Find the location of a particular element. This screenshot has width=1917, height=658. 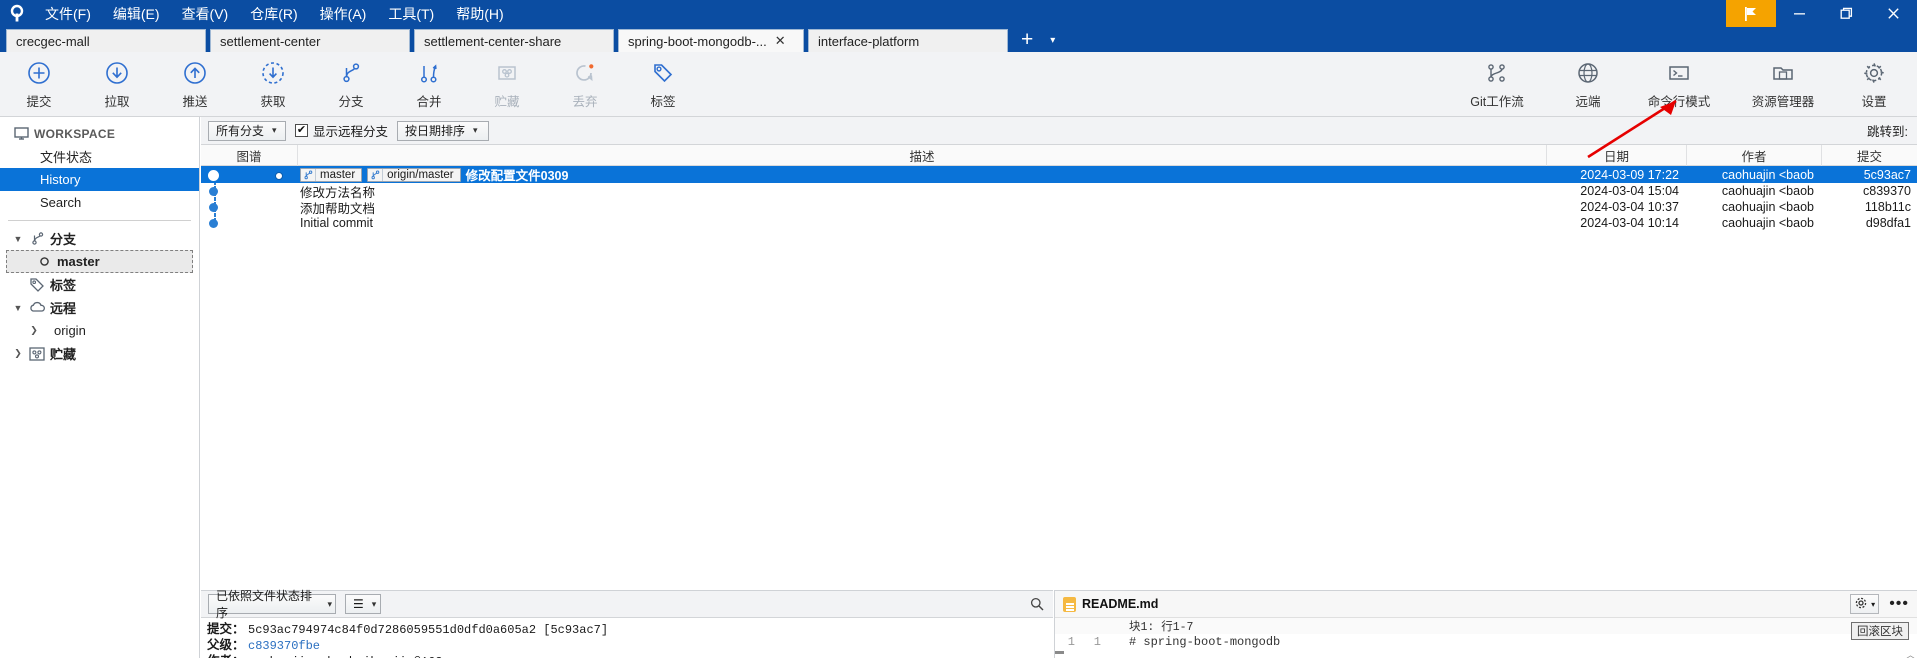

menu-repository: 仓库(R) is located at coordinates (273, 14).